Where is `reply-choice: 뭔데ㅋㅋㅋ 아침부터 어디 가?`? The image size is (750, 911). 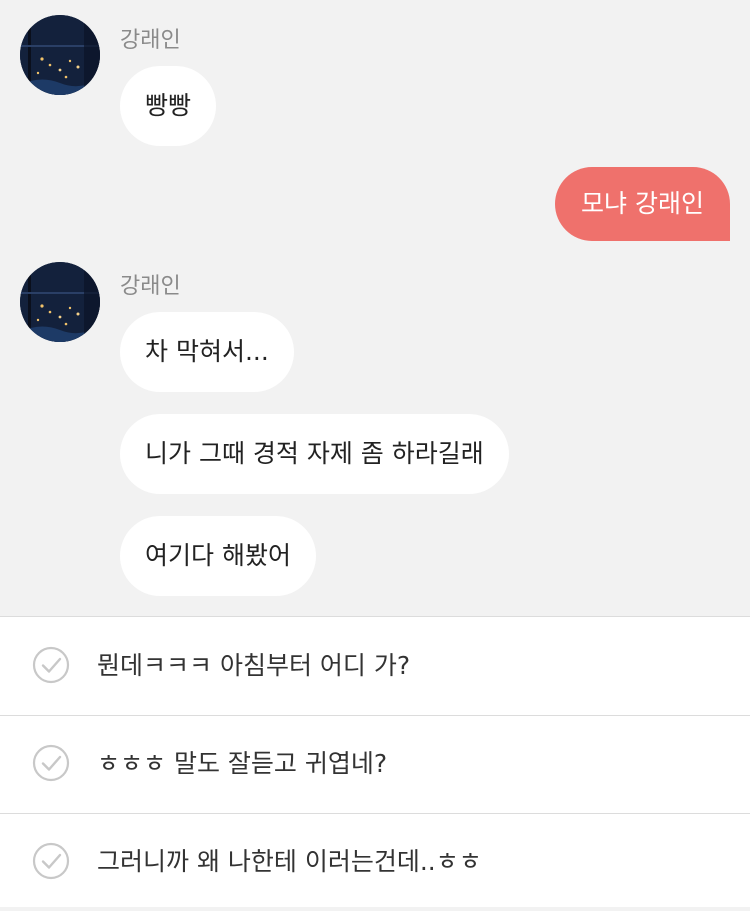
reply-choice: 뭔데ㅋㅋㅋ 아침부터 어디 가? is located at coordinates (375, 666).